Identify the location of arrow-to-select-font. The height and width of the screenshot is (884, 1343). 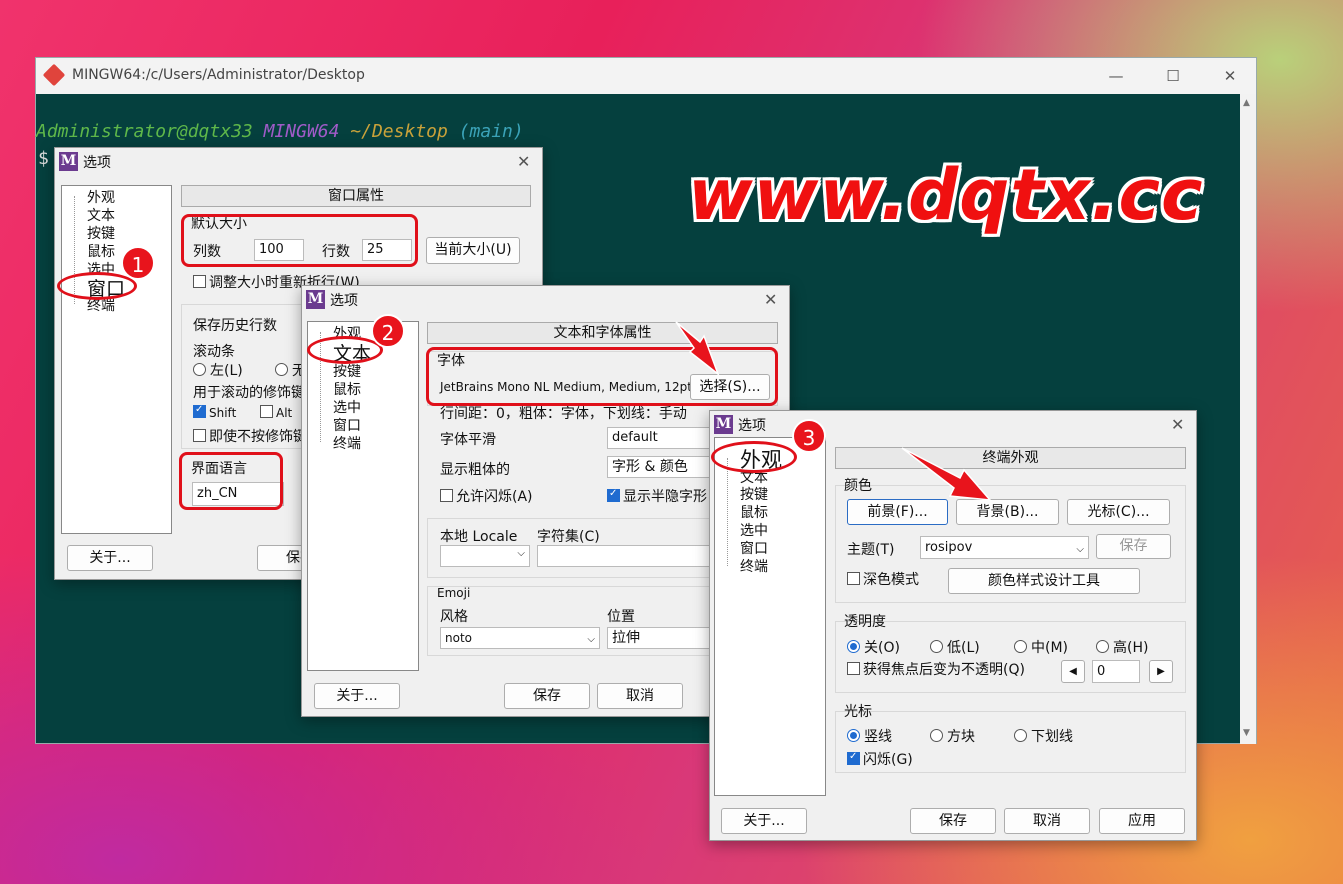
(697, 349).